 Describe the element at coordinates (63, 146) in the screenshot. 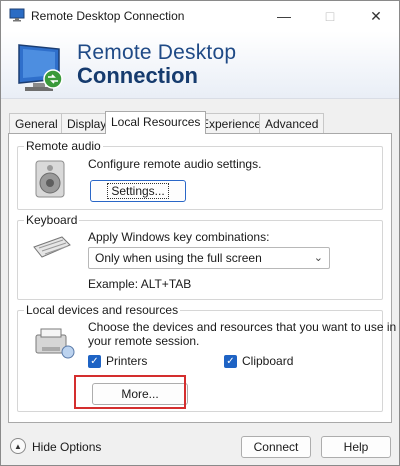

I see `remote-audio-title: Remote audio` at that location.